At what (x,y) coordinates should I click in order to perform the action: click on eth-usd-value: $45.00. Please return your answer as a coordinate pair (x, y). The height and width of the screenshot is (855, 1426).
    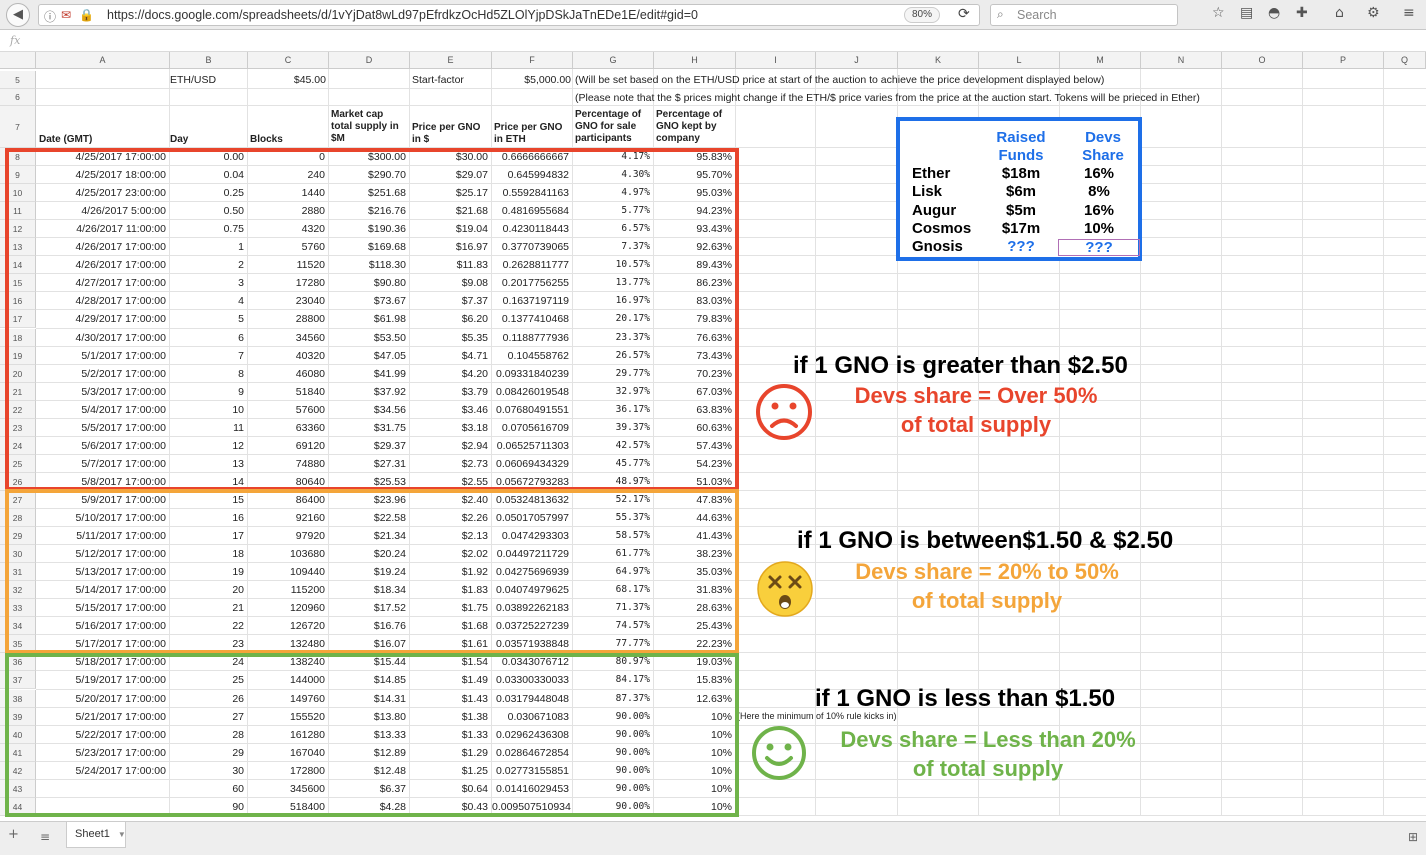
    Looking at the image, I should click on (287, 80).